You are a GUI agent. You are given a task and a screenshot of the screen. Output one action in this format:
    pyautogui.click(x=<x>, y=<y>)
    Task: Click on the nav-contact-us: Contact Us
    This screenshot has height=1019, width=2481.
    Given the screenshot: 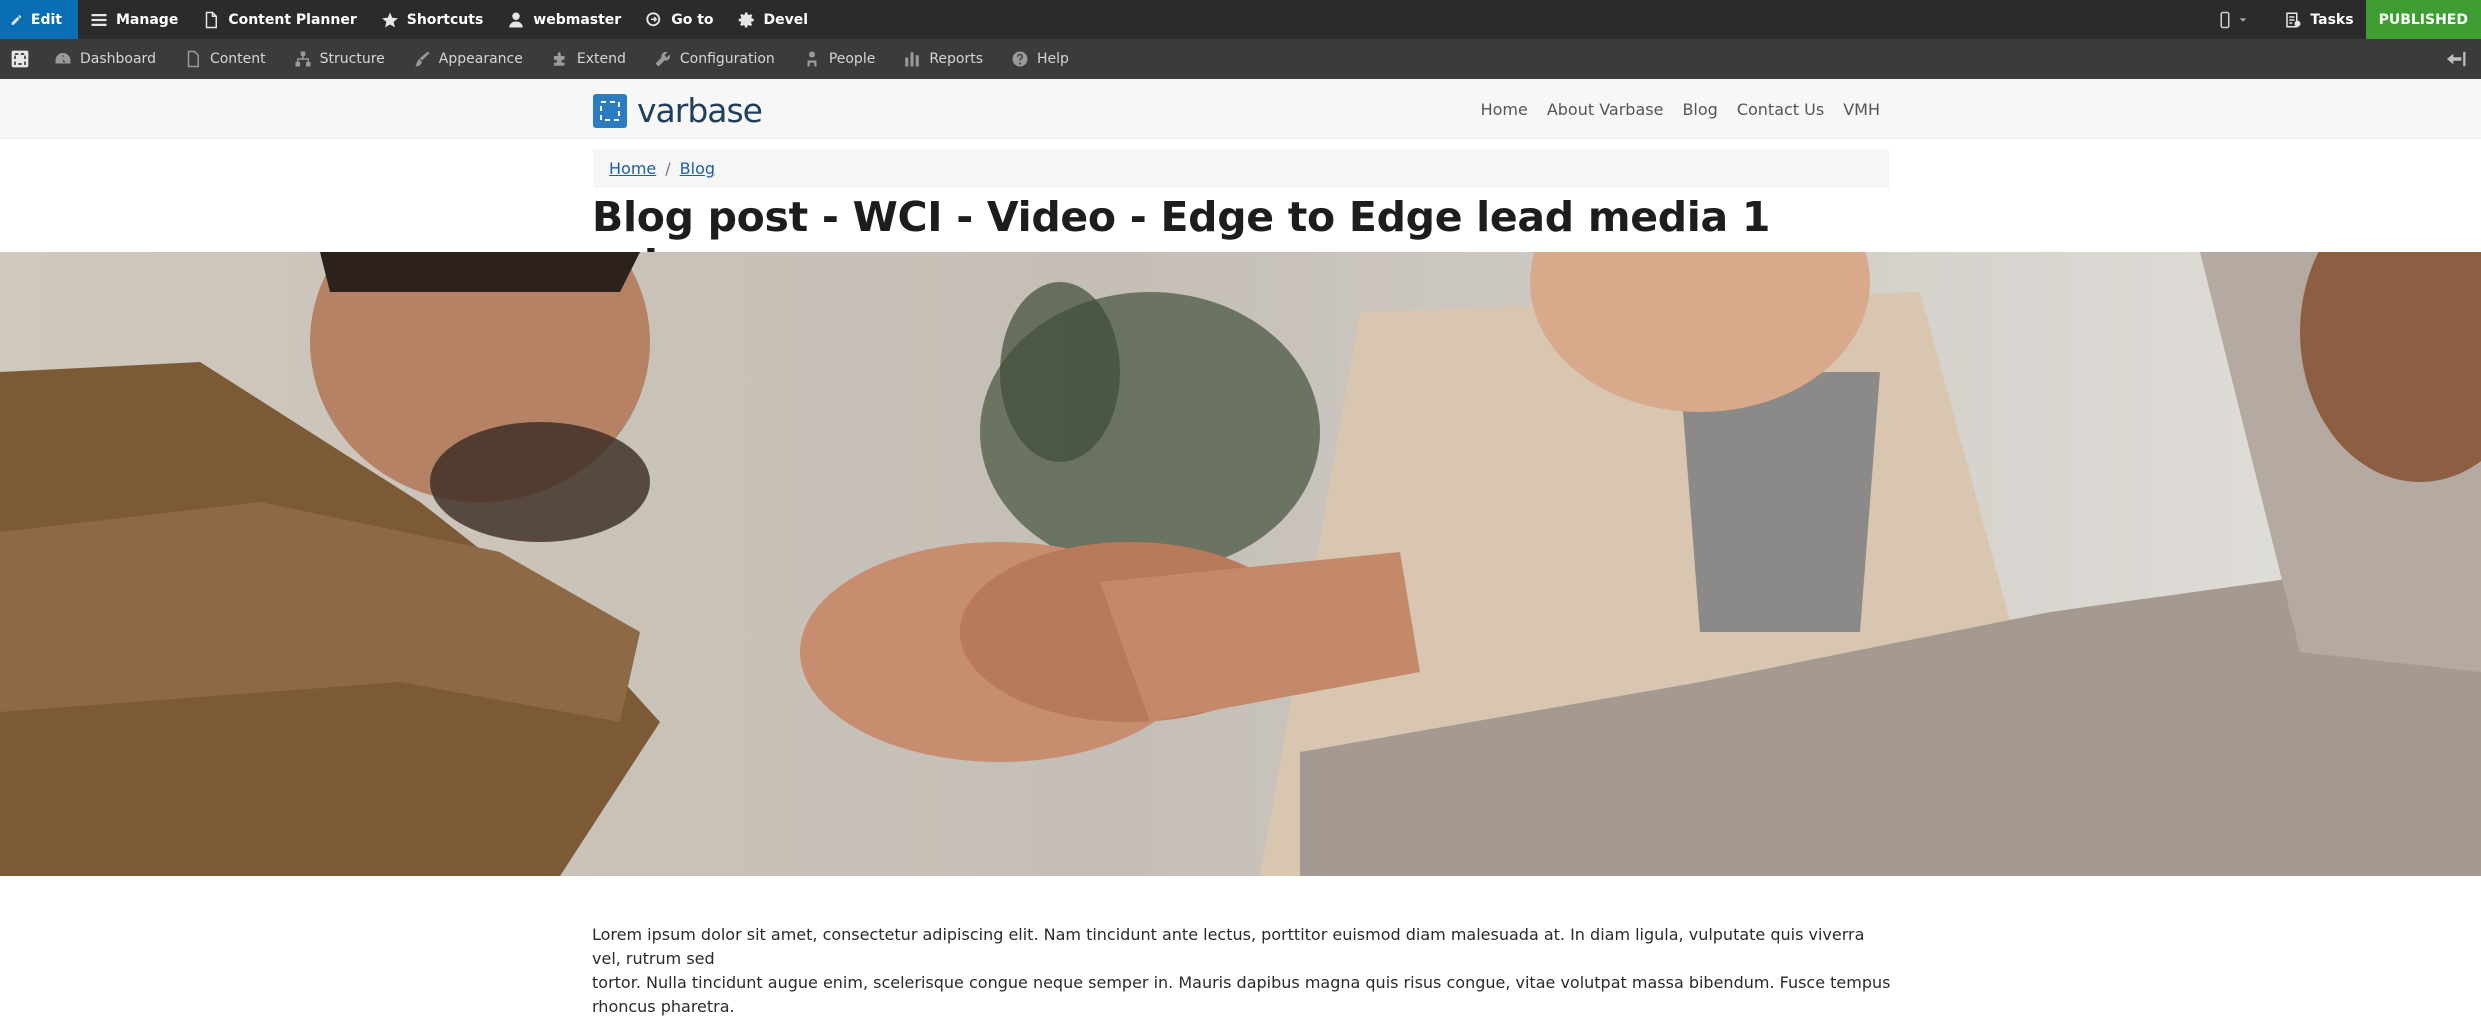 What is the action you would take?
    pyautogui.click(x=1780, y=109)
    